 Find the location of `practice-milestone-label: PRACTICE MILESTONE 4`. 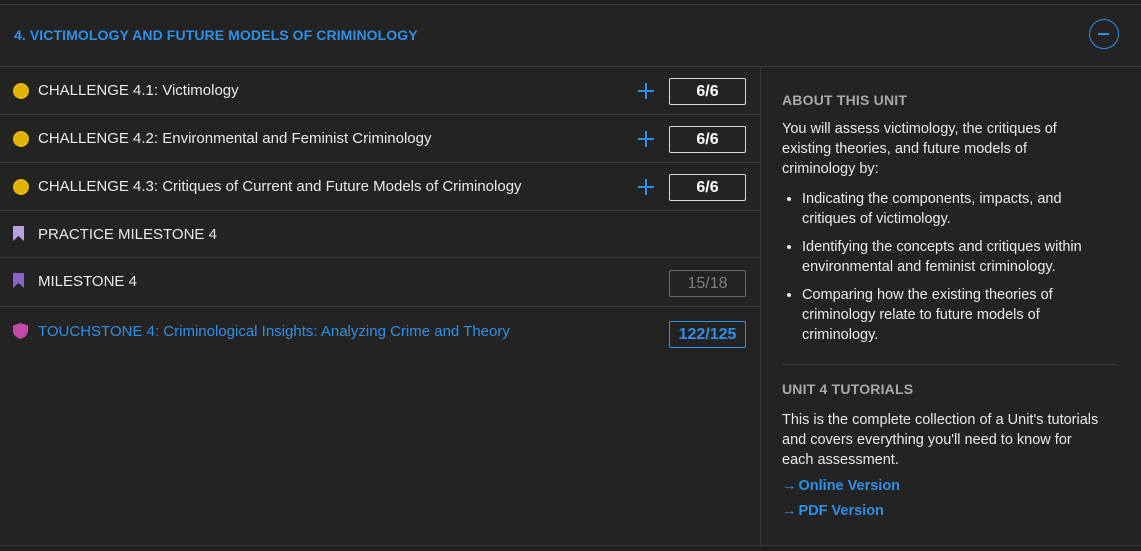

practice-milestone-label: PRACTICE MILESTONE 4 is located at coordinates (127, 234).